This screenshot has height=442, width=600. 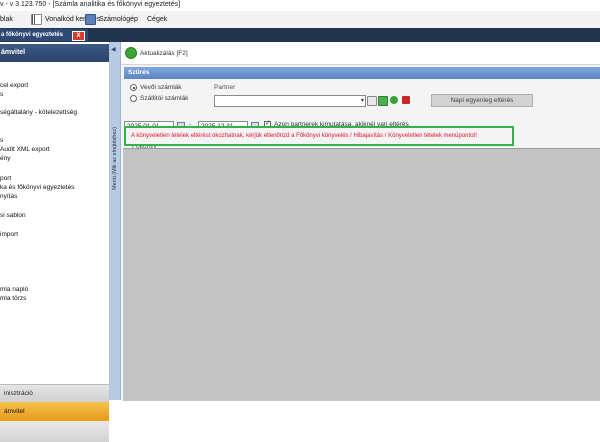 What do you see at coordinates (300, 35) in the screenshot?
I see `tab-strip: a főkönyvi egyeztetés X` at bounding box center [300, 35].